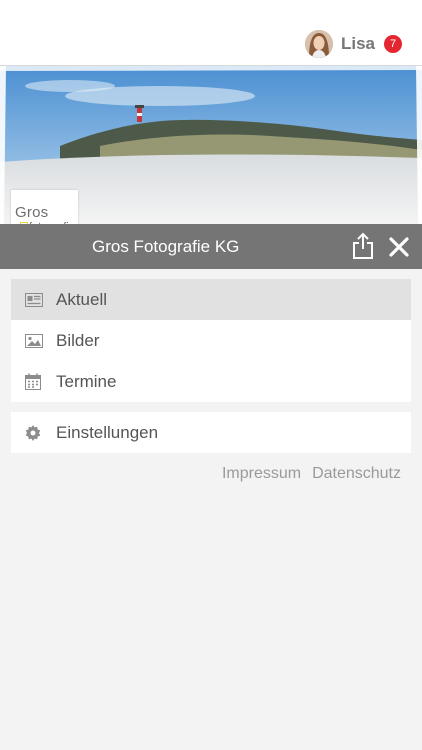  What do you see at coordinates (33, 432) in the screenshot?
I see `gear-icon` at bounding box center [33, 432].